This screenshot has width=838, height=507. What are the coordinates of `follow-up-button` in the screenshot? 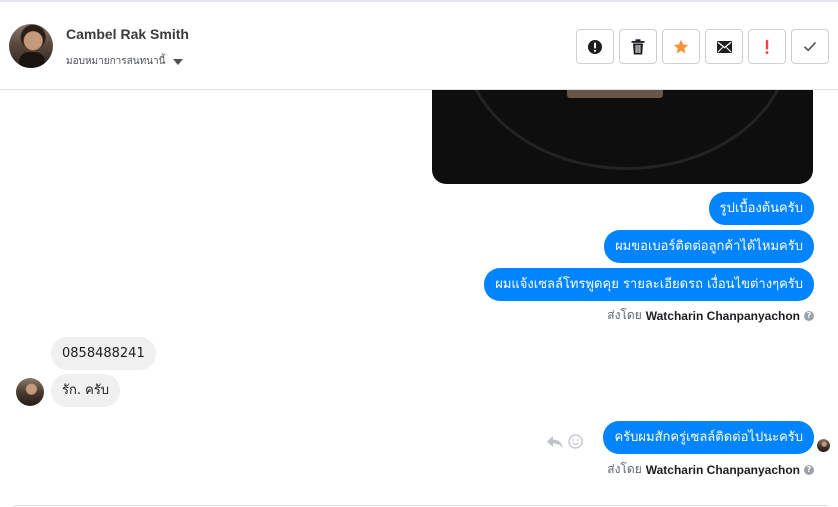 It's located at (767, 46).